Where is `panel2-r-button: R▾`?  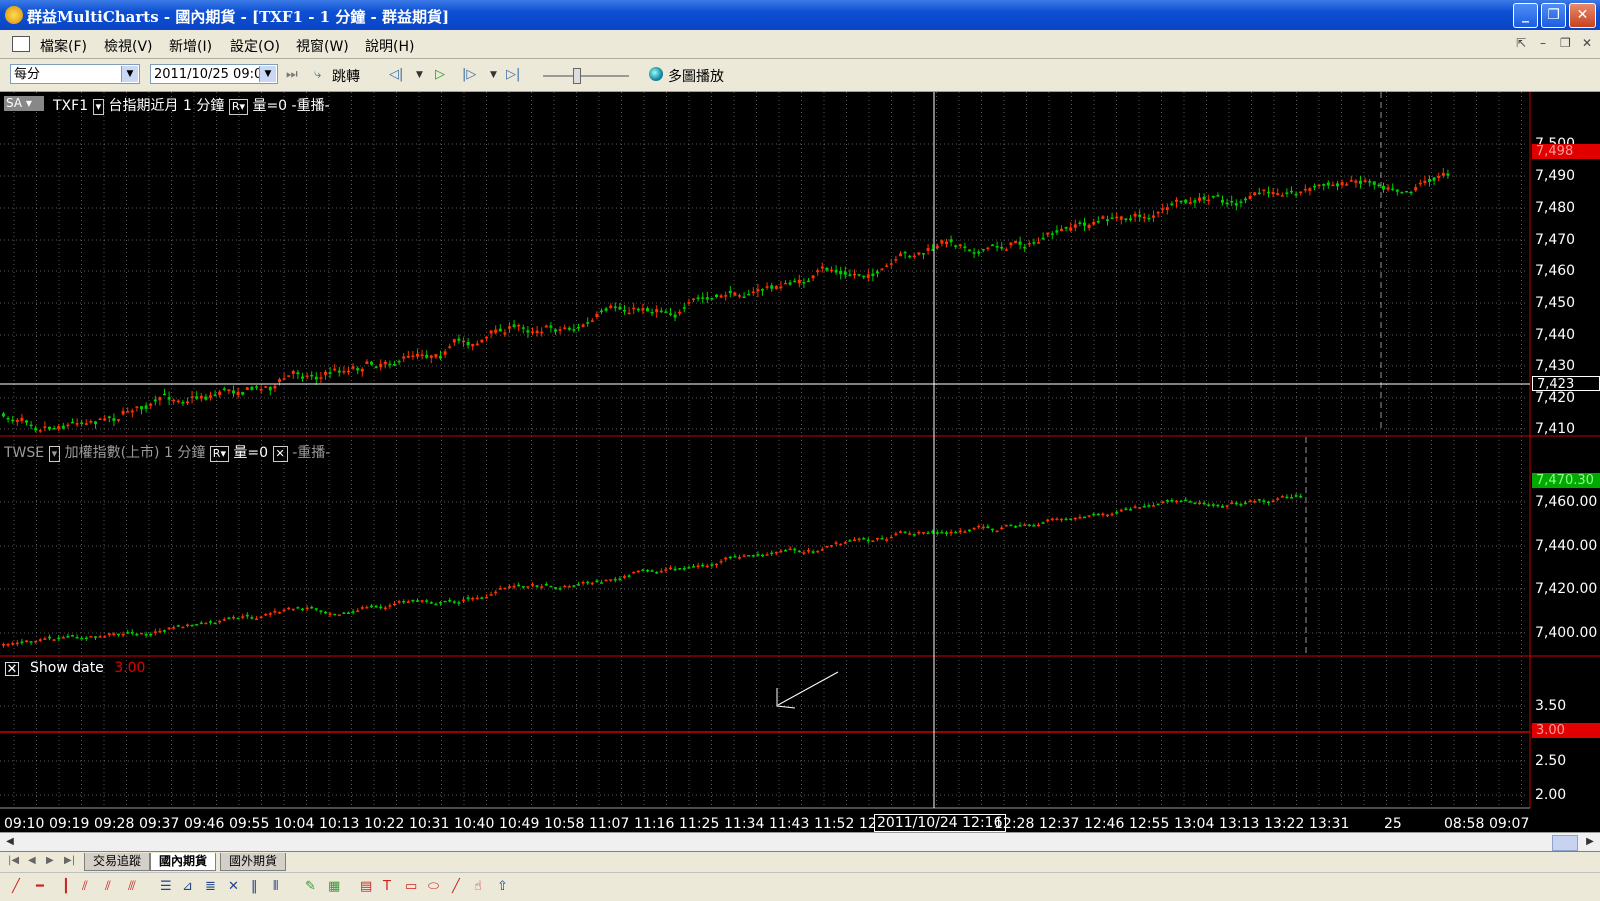
panel2-r-button: R▾ is located at coordinates (219, 454).